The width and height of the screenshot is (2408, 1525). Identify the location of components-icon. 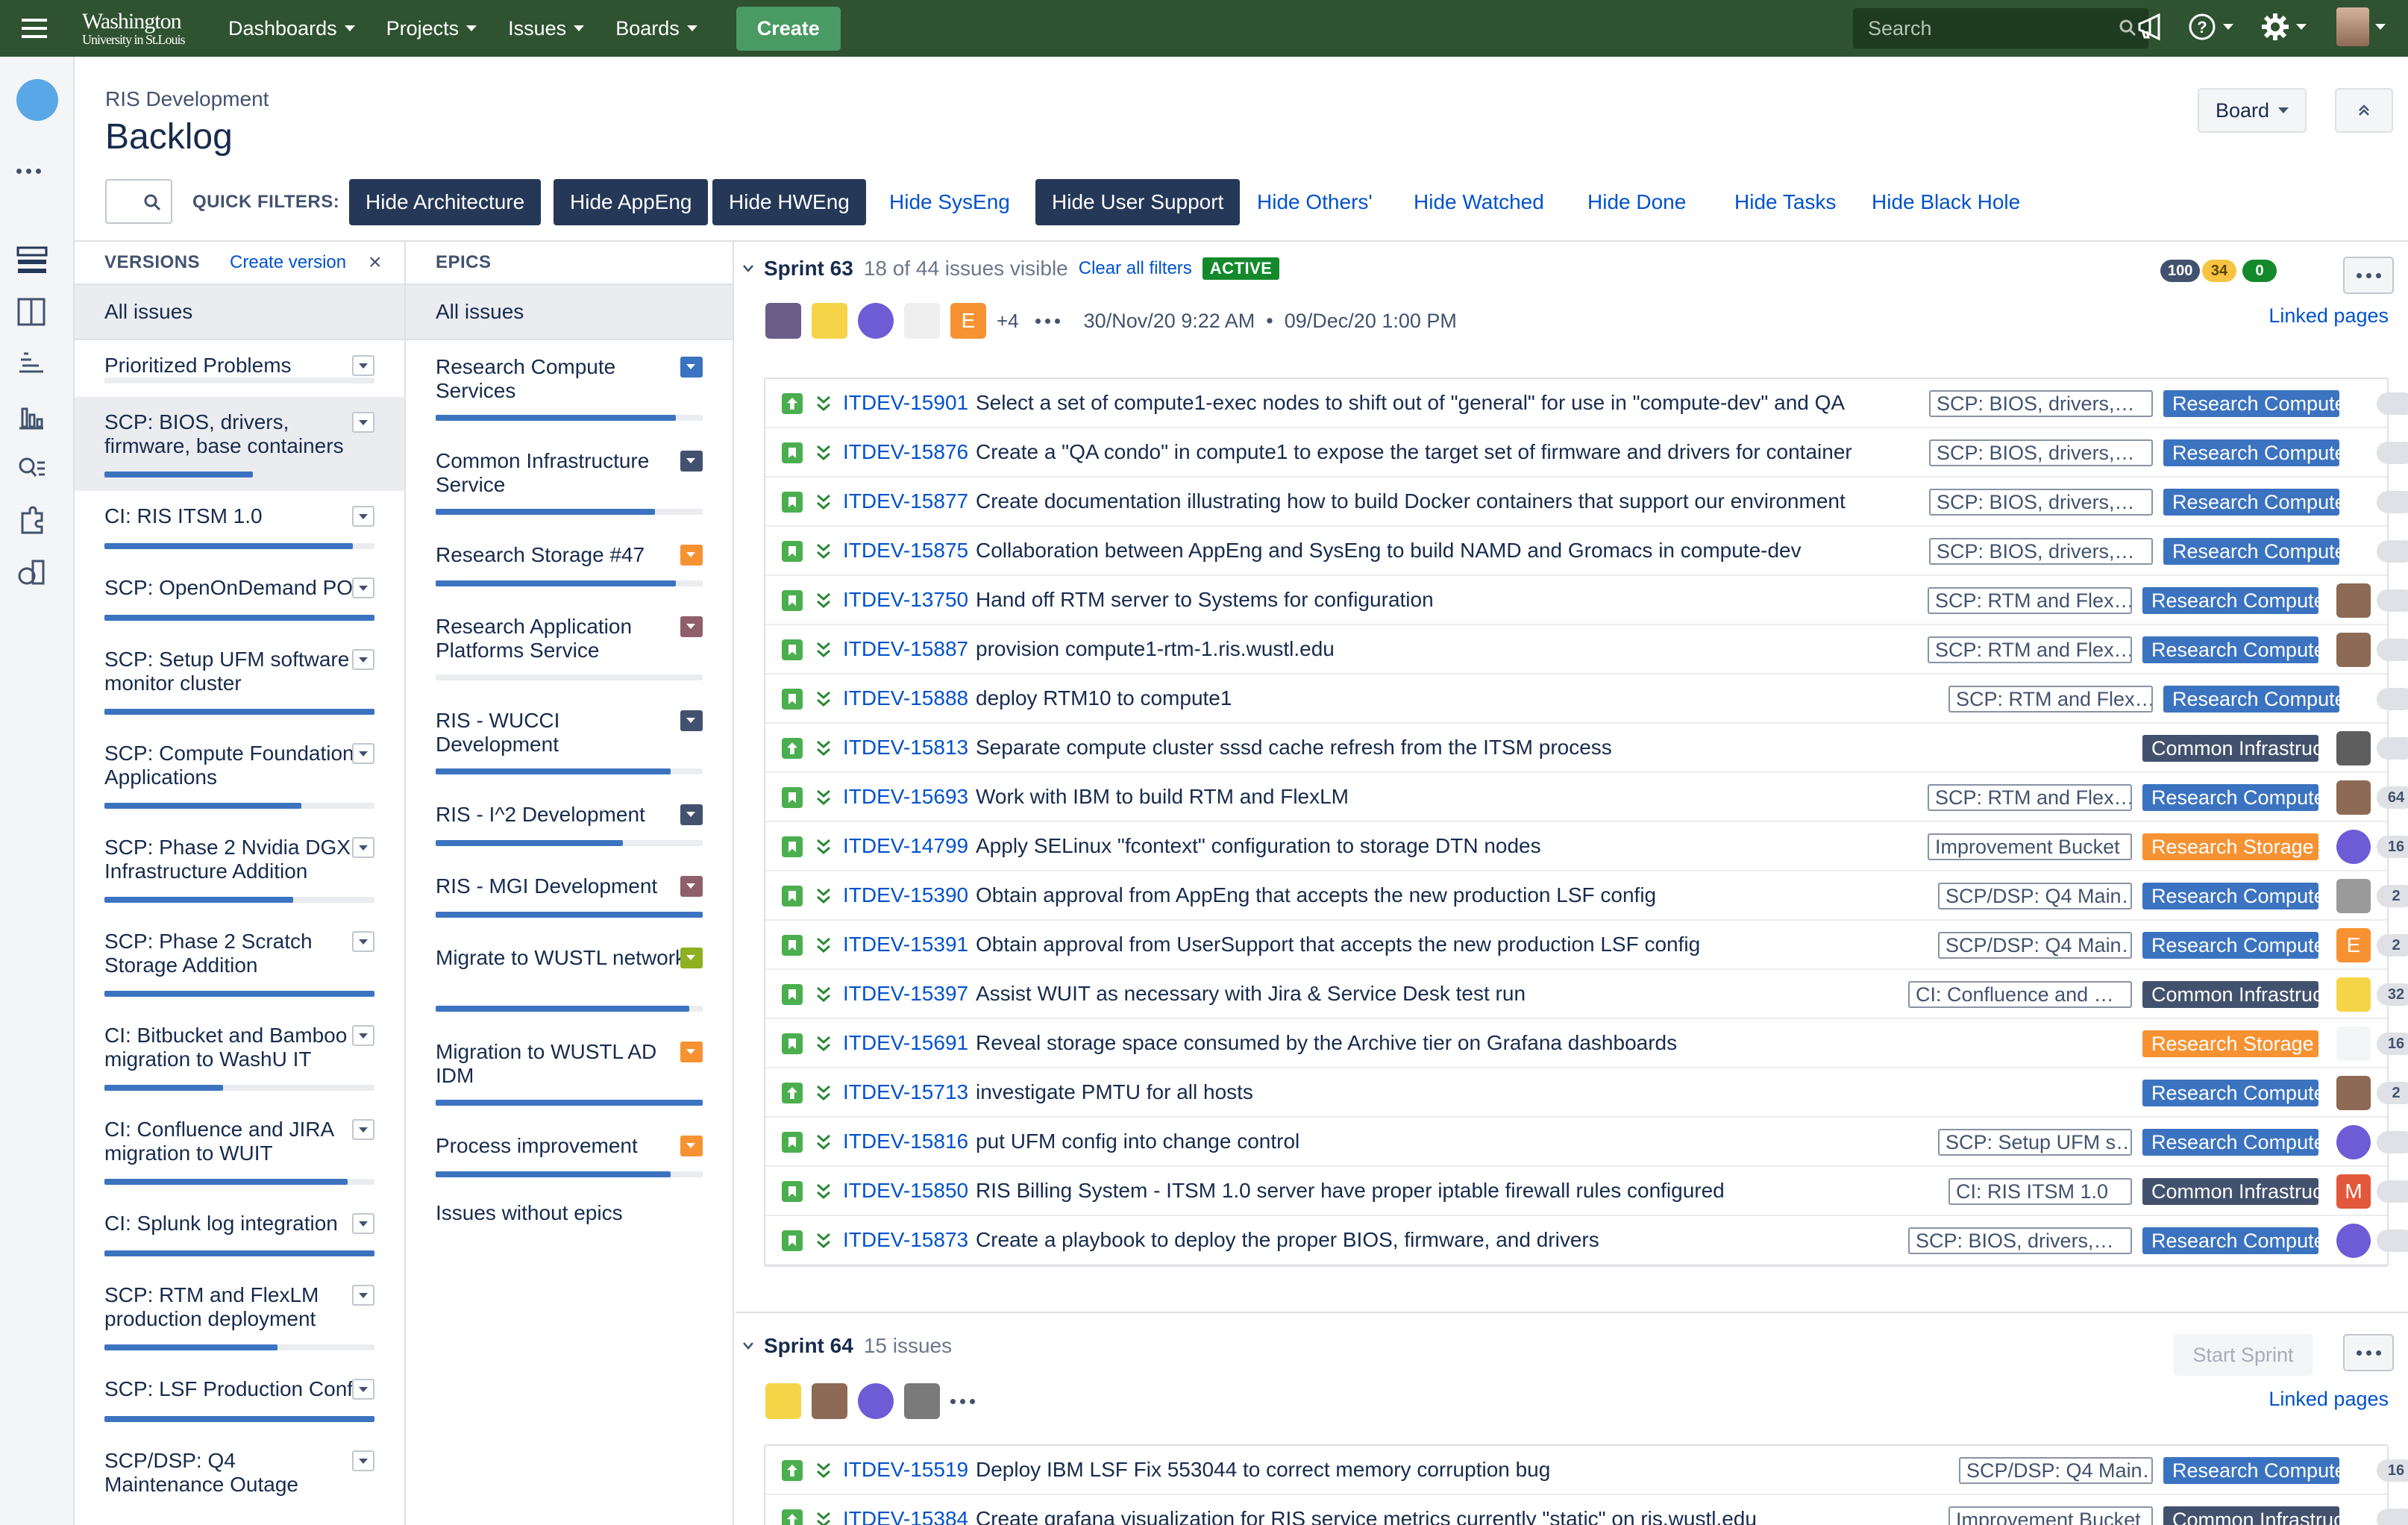
(31, 521).